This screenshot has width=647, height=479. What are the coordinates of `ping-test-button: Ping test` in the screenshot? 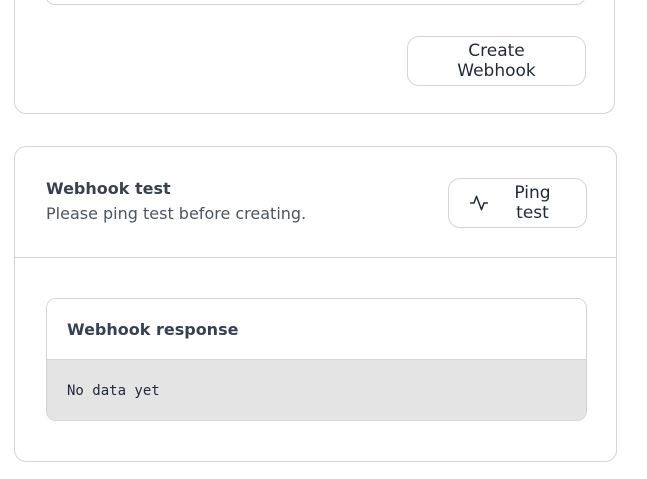 It's located at (517, 203).